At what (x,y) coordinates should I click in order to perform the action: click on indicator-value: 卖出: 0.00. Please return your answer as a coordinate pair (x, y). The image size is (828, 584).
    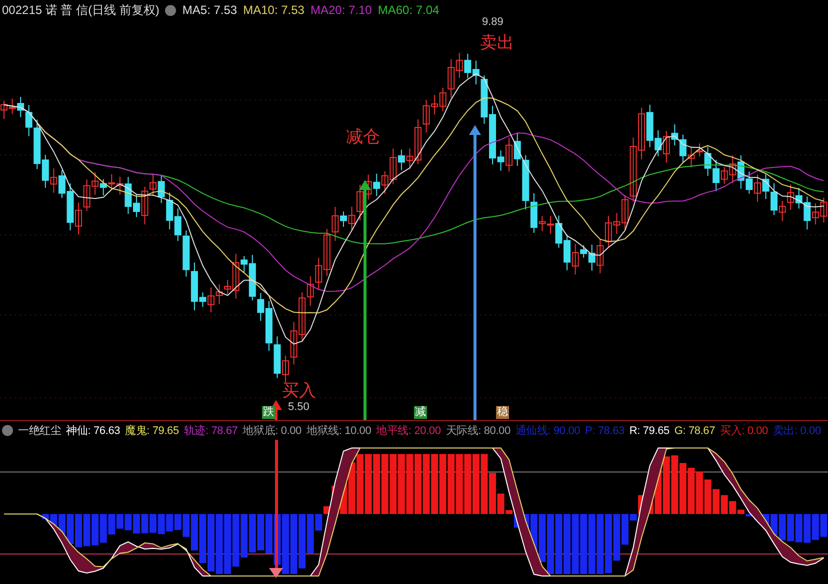
    Looking at the image, I should click on (796, 431).